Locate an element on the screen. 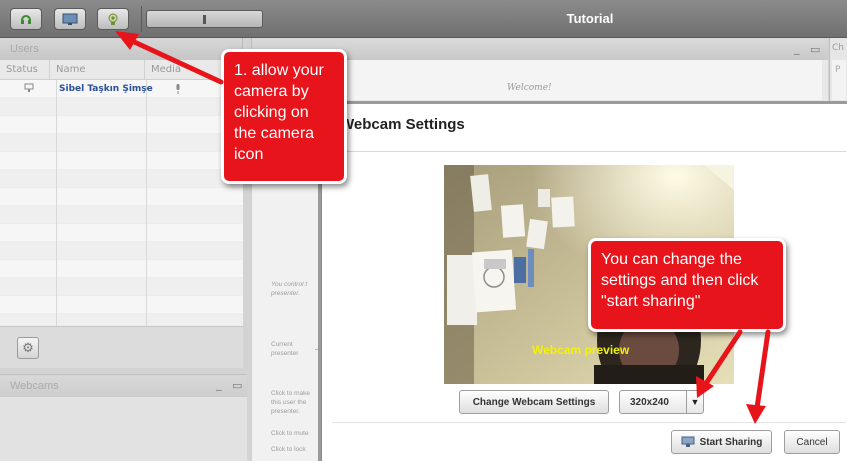  webcam-icon is located at coordinates (113, 19).